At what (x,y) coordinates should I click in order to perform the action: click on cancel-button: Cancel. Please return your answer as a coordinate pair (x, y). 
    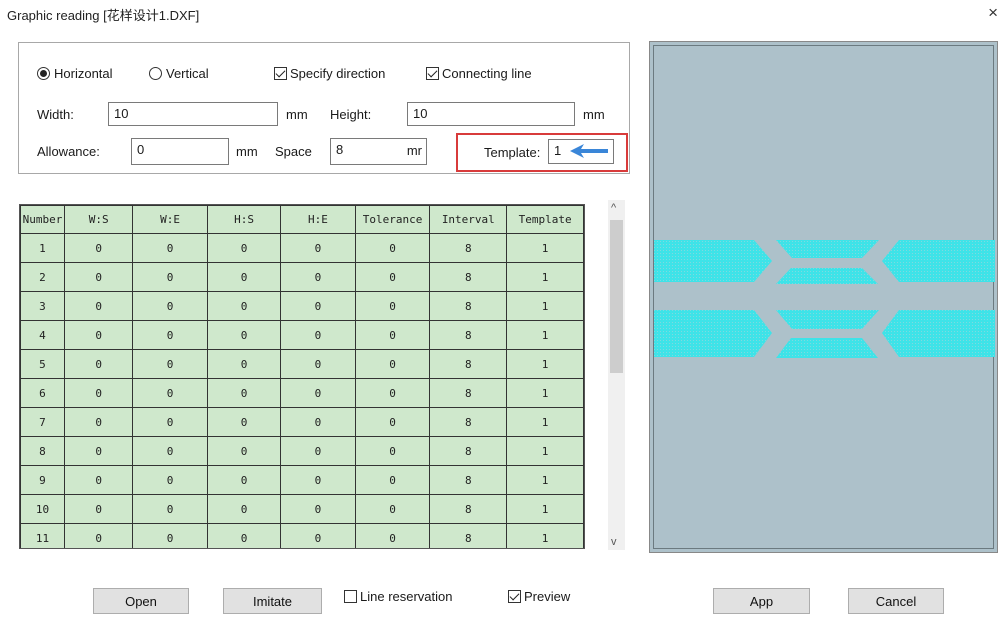
    Looking at the image, I should click on (896, 601).